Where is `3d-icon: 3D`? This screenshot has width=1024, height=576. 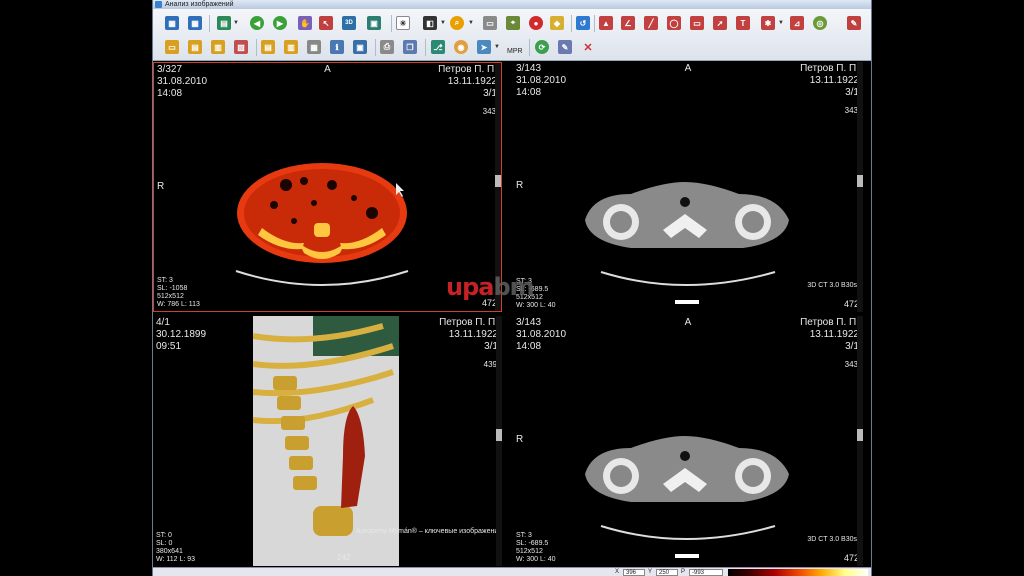
3d-icon: 3D is located at coordinates (349, 23).